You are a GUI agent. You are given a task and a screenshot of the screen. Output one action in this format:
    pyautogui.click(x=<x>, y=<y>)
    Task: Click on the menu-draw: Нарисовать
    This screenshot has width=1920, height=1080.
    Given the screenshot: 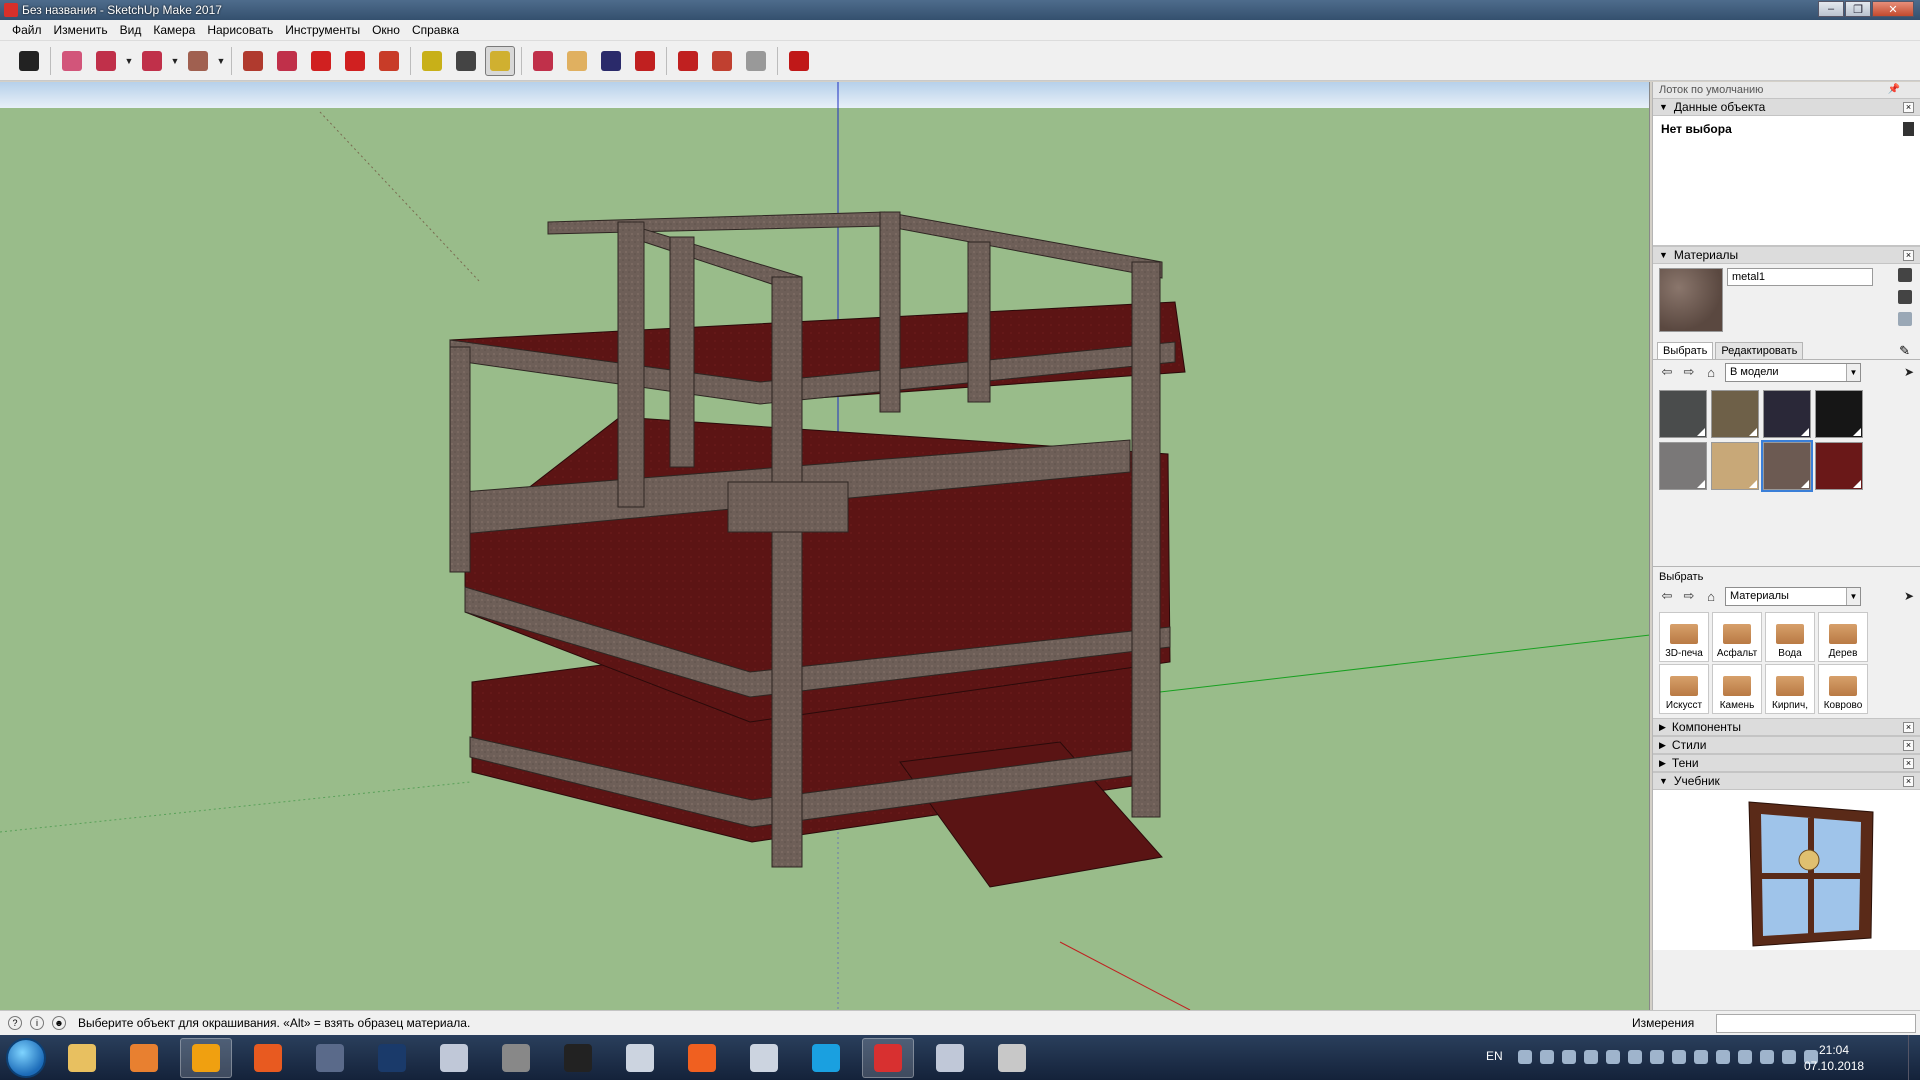 What is the action you would take?
    pyautogui.click(x=240, y=30)
    